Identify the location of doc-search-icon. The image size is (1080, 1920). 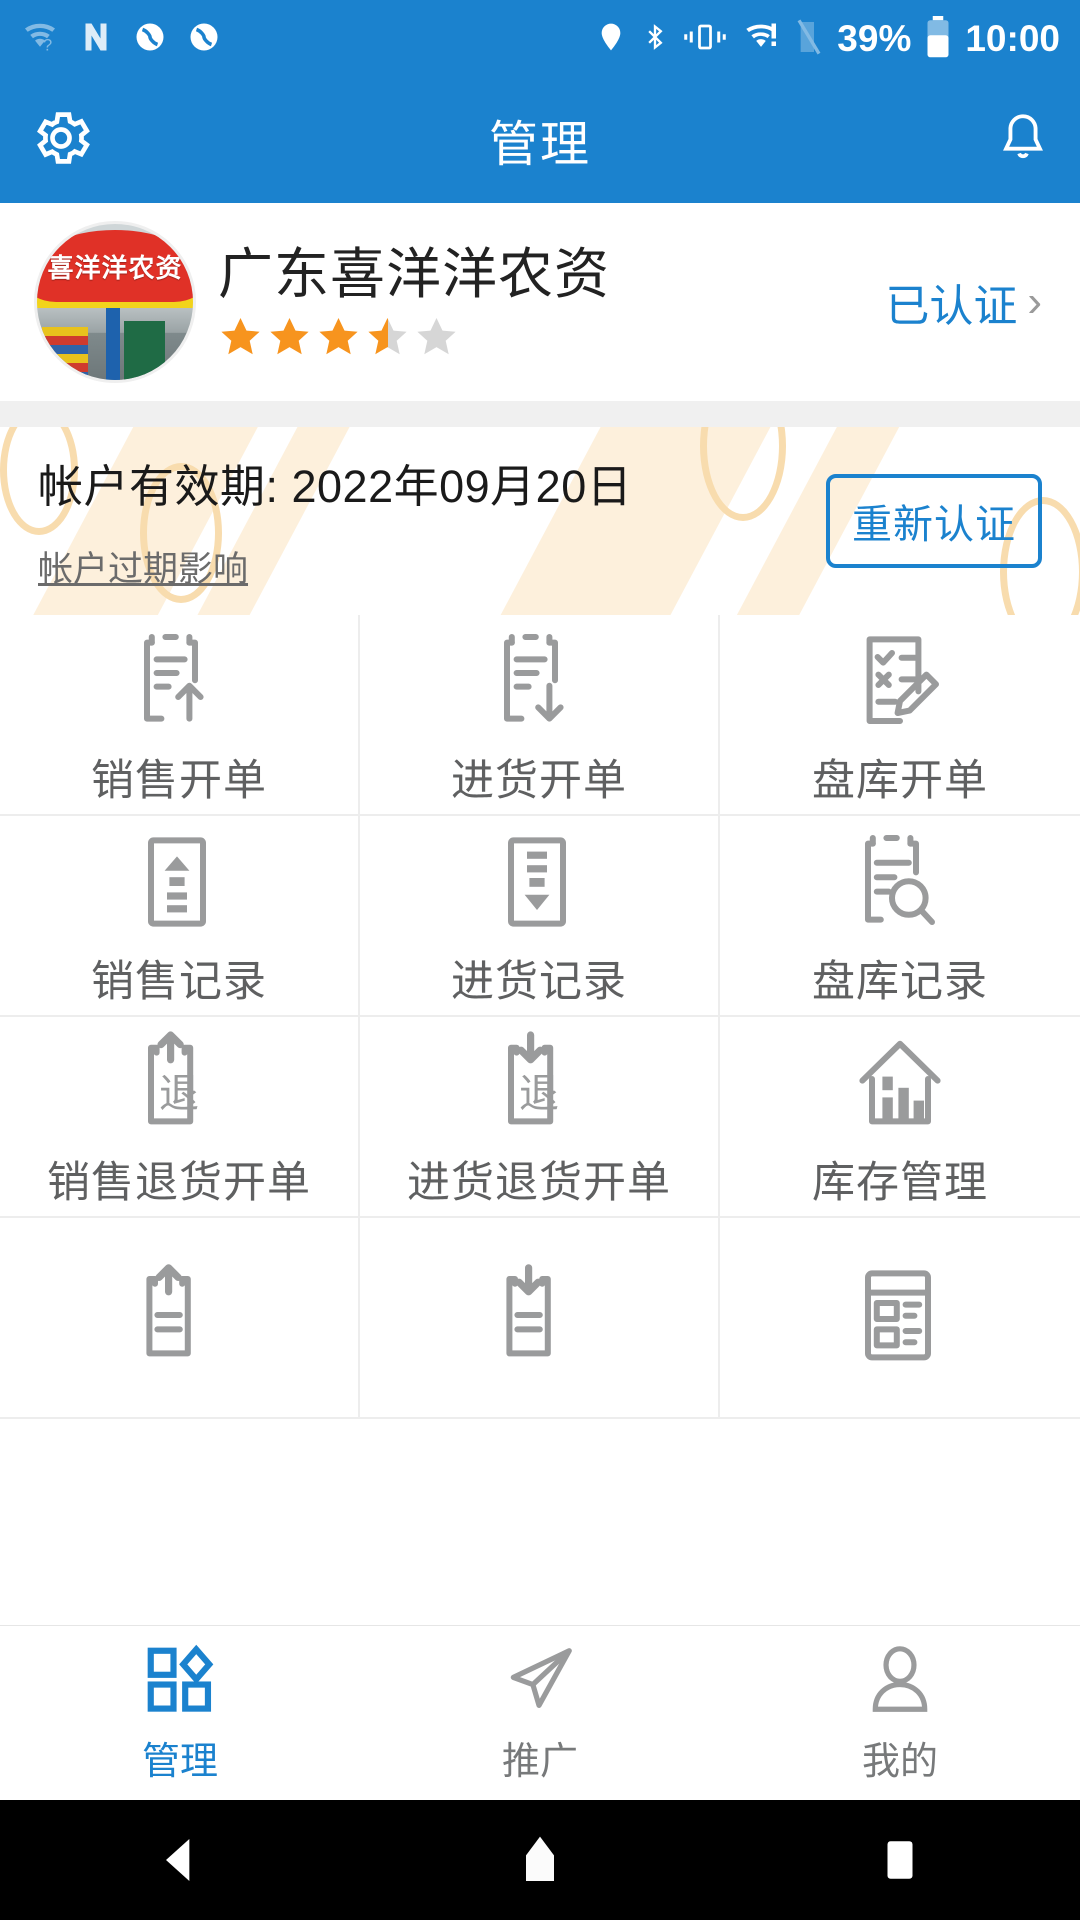
(900, 882).